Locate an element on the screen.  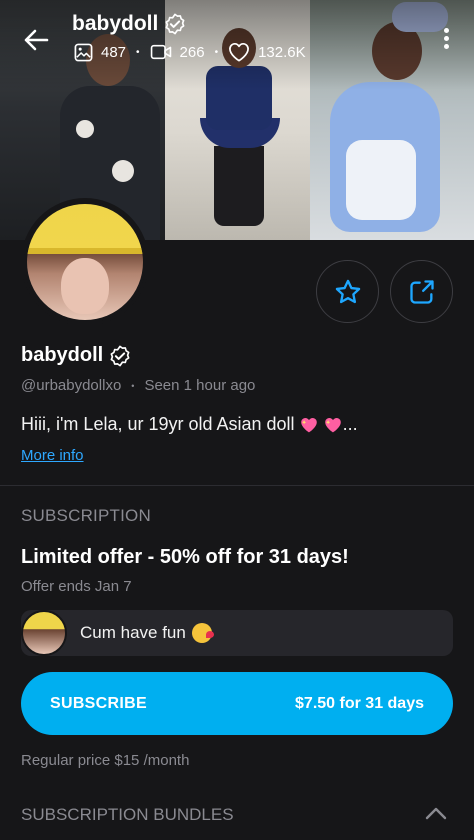
photos-stat: 487 is located at coordinates (100, 52).